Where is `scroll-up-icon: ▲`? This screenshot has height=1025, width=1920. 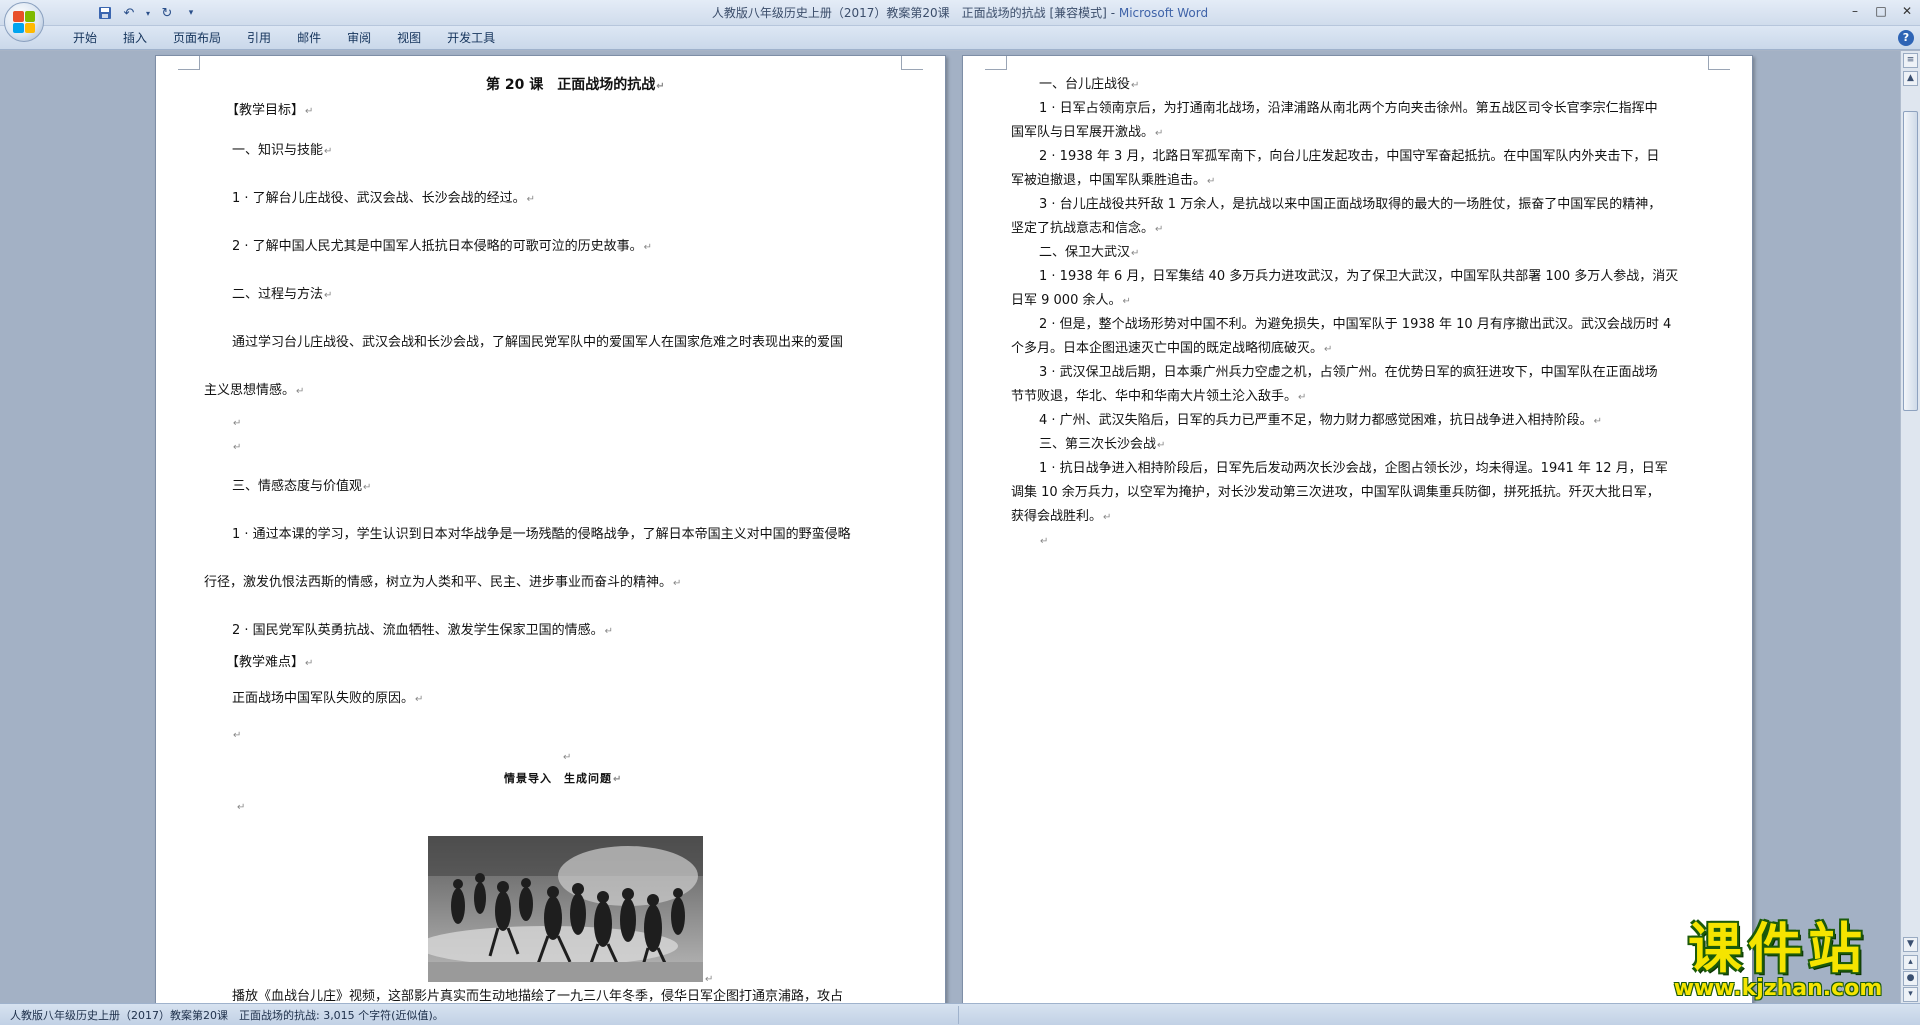
scroll-up-icon: ▲ is located at coordinates (1910, 78).